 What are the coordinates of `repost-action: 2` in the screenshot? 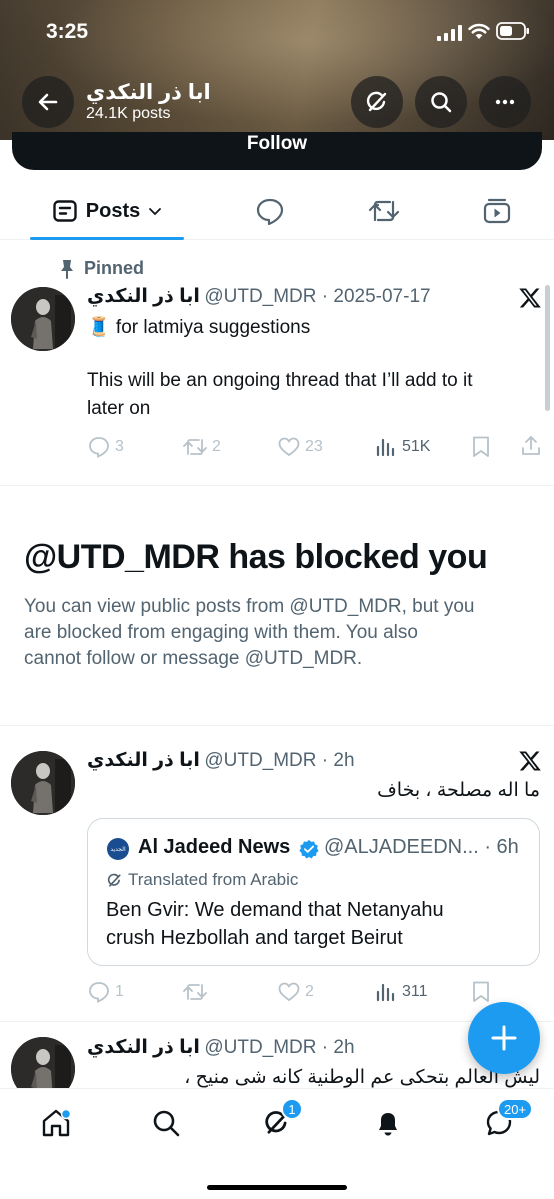 It's located at (201, 447).